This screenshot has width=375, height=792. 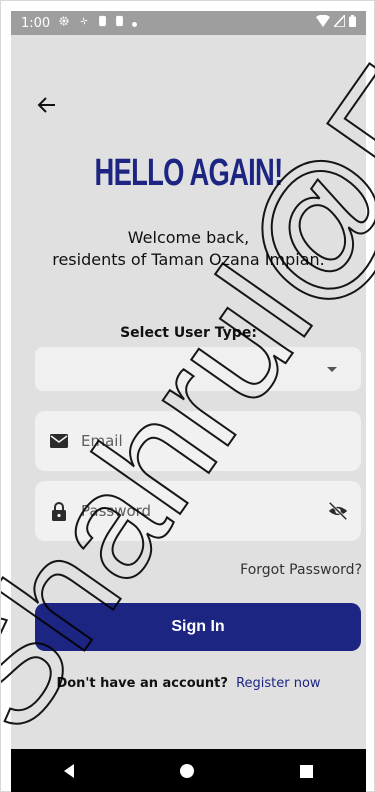 What do you see at coordinates (352, 23) in the screenshot?
I see `battery-icon` at bounding box center [352, 23].